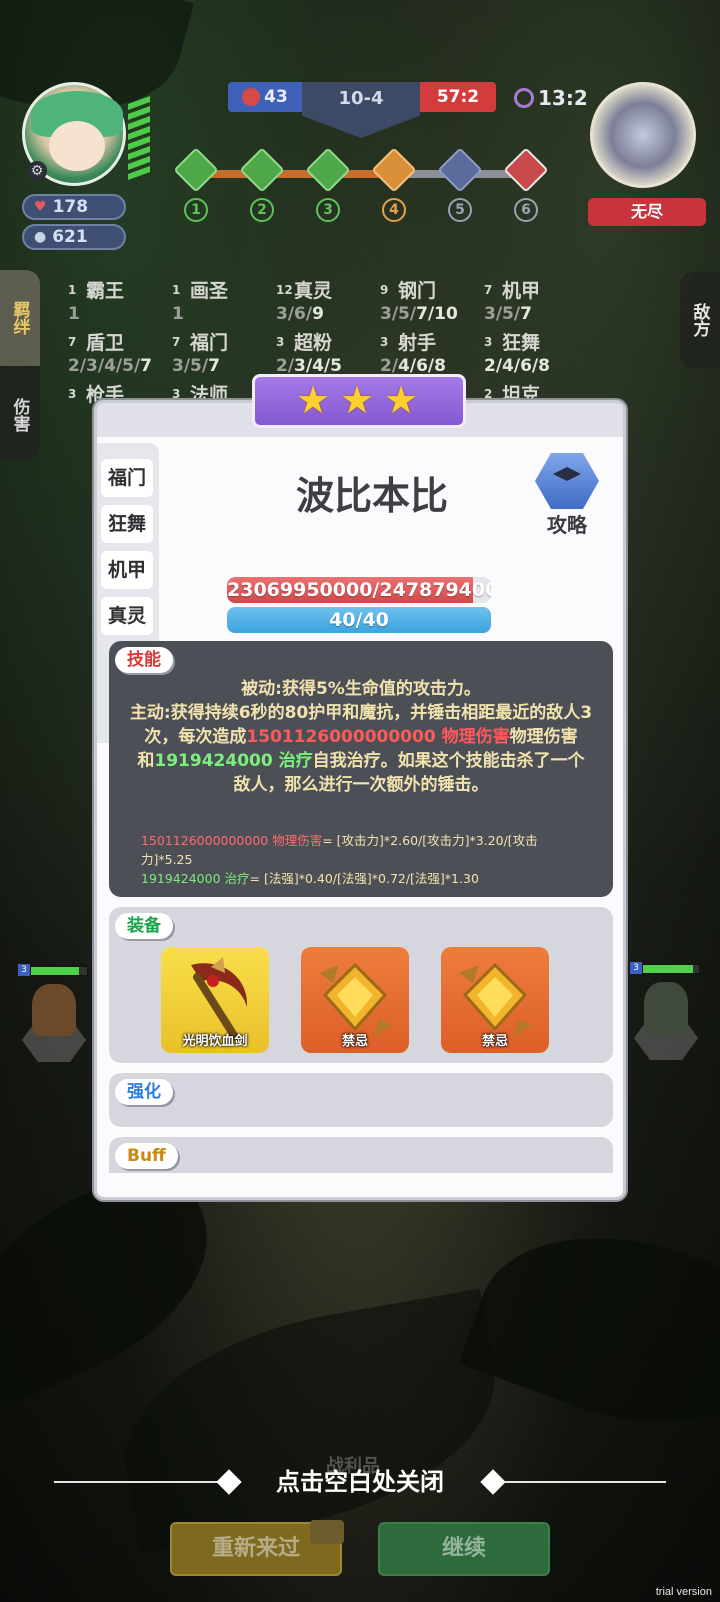 The width and height of the screenshot is (720, 1602). What do you see at coordinates (460, 184) in the screenshot?
I see `stage-node: 5` at bounding box center [460, 184].